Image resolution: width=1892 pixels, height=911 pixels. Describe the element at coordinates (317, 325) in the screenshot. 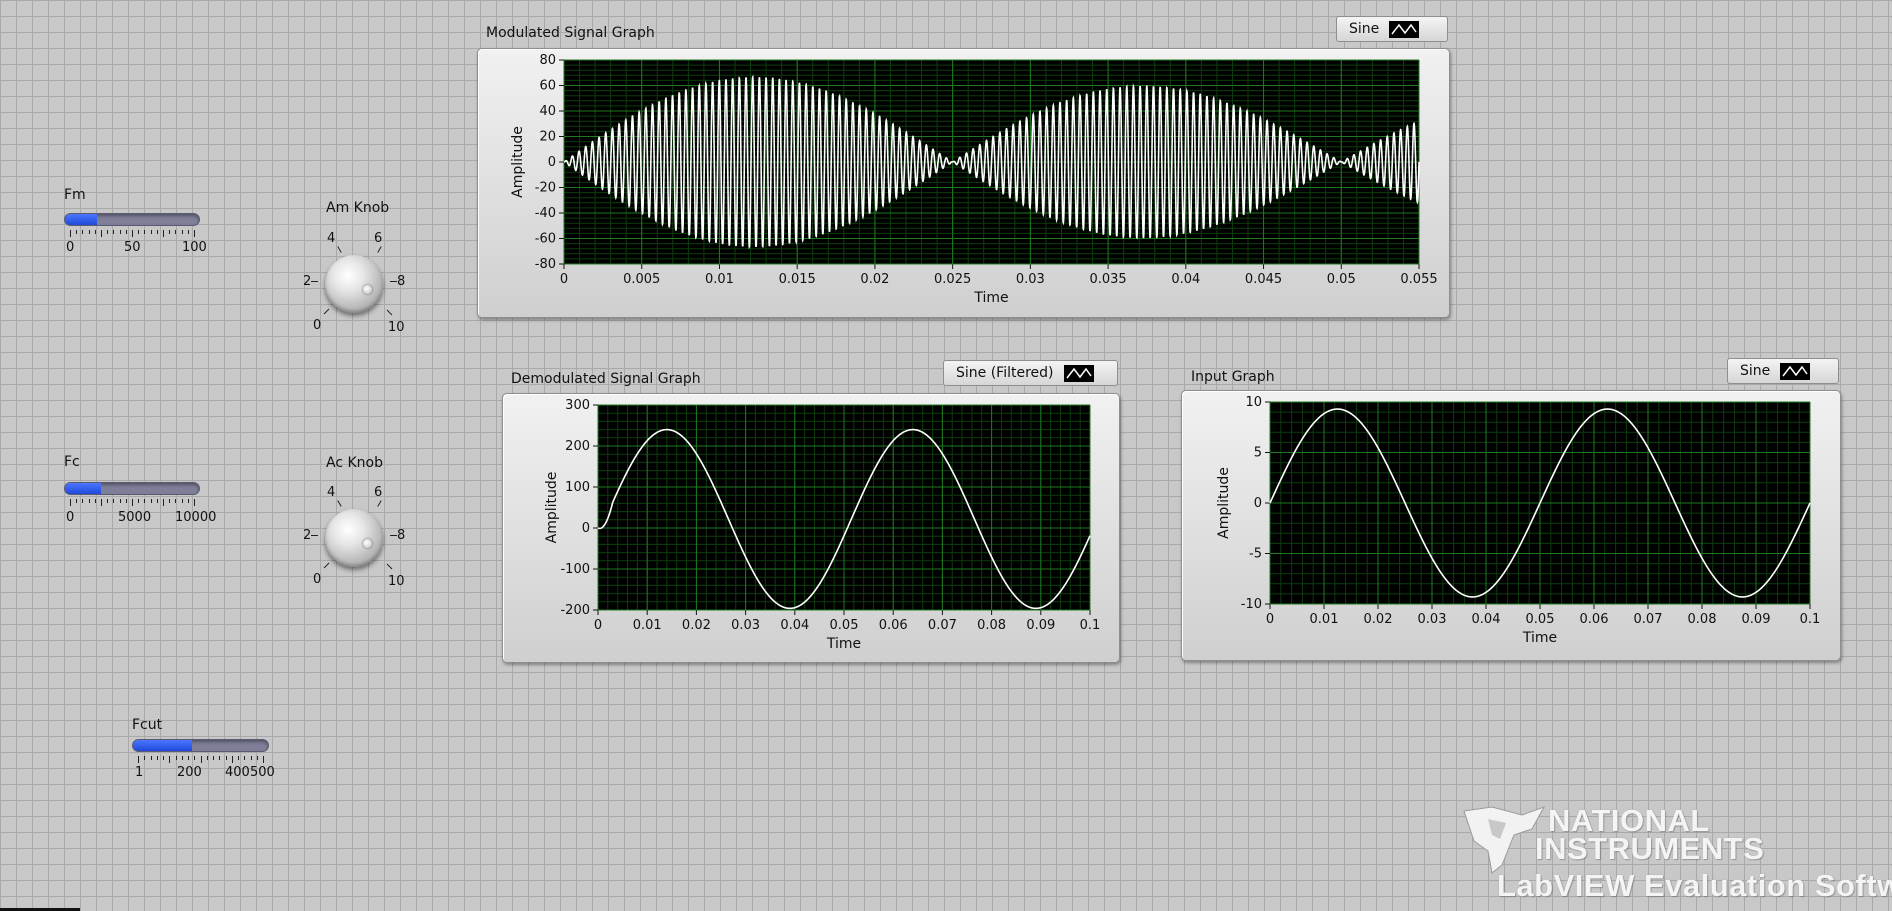

I see `am-knob-scale-0: 0` at that location.